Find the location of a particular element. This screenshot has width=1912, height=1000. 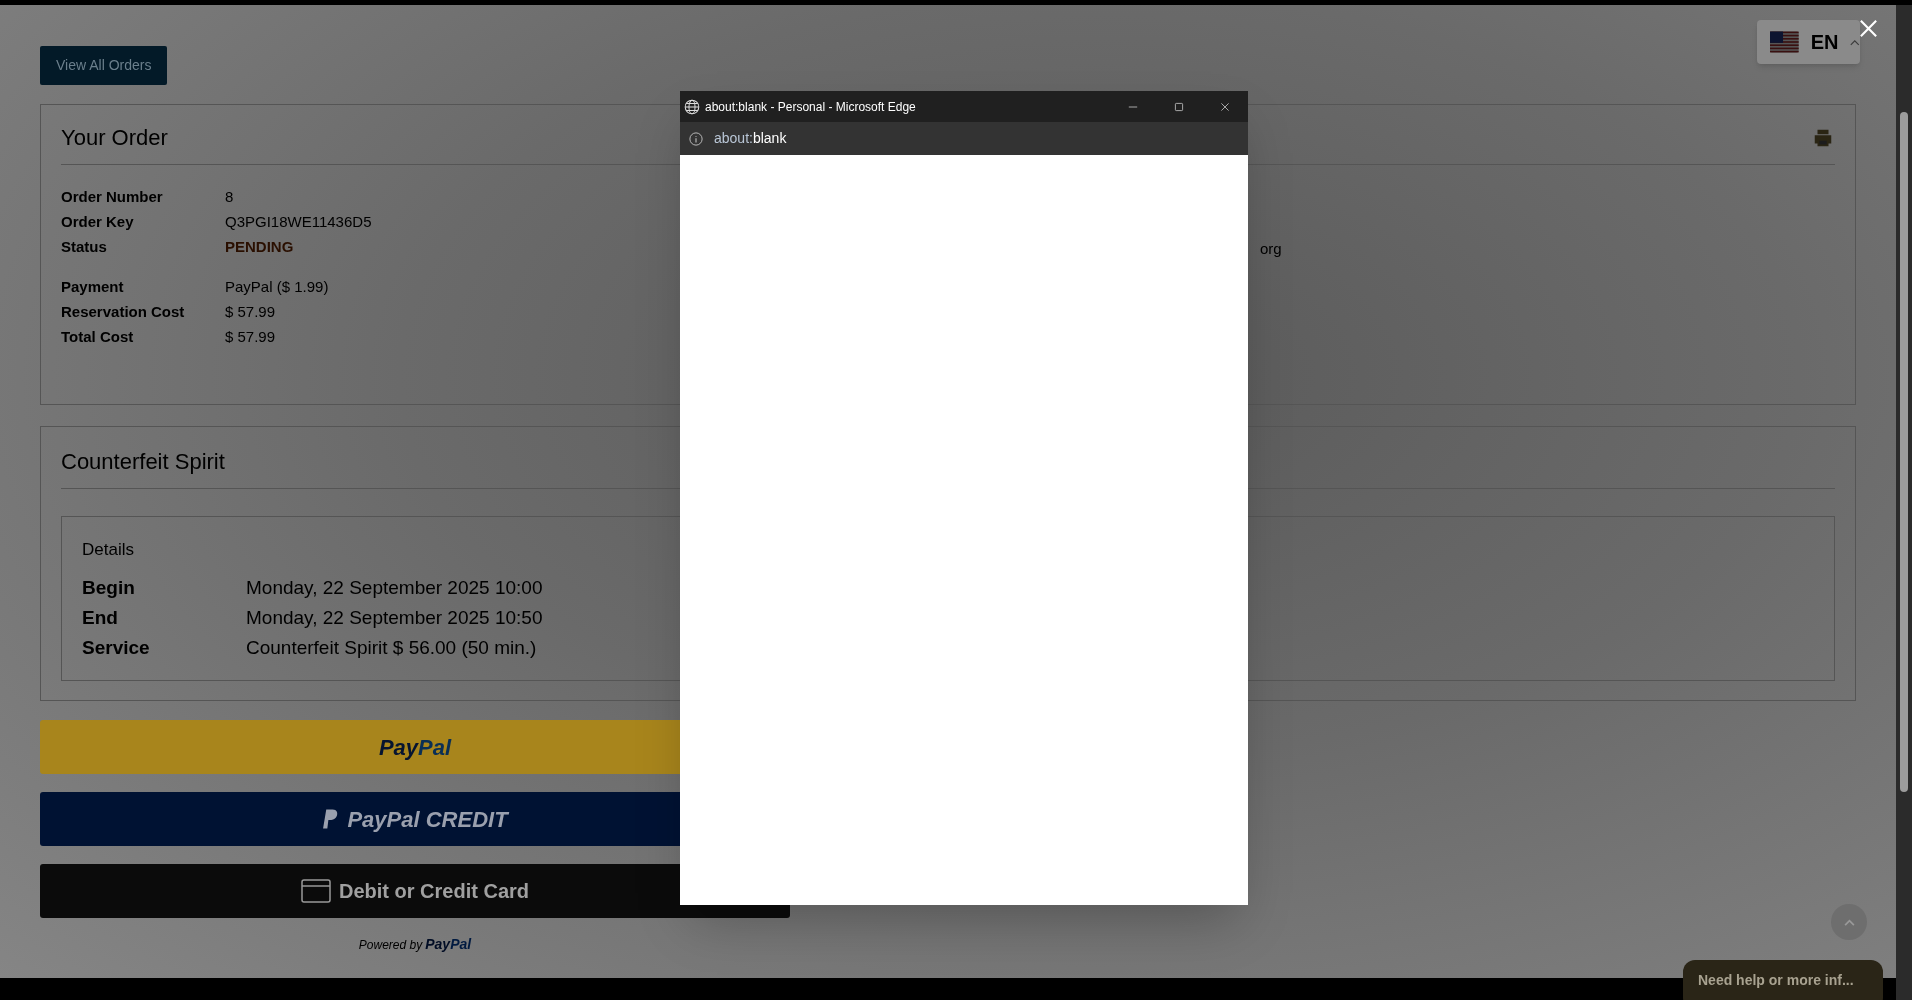

service-title: Counterfeit Spirit is located at coordinates (143, 461).